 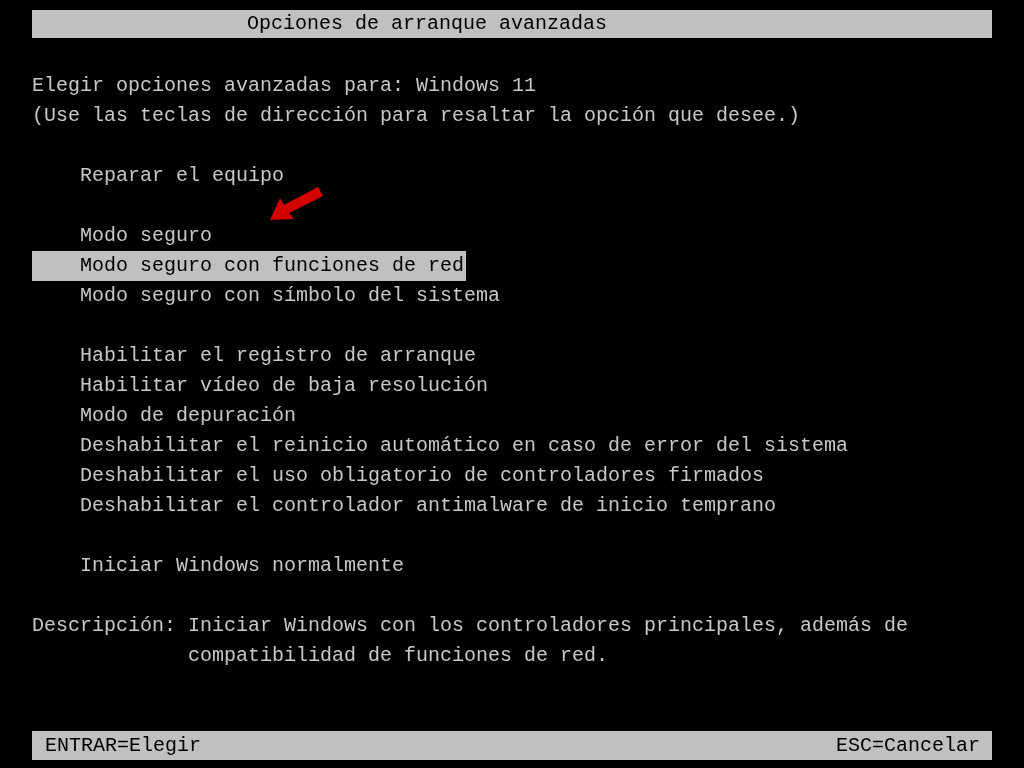 I want to click on boot-option: Modo seguro con símbolo del sistema, so click(x=267, y=296).